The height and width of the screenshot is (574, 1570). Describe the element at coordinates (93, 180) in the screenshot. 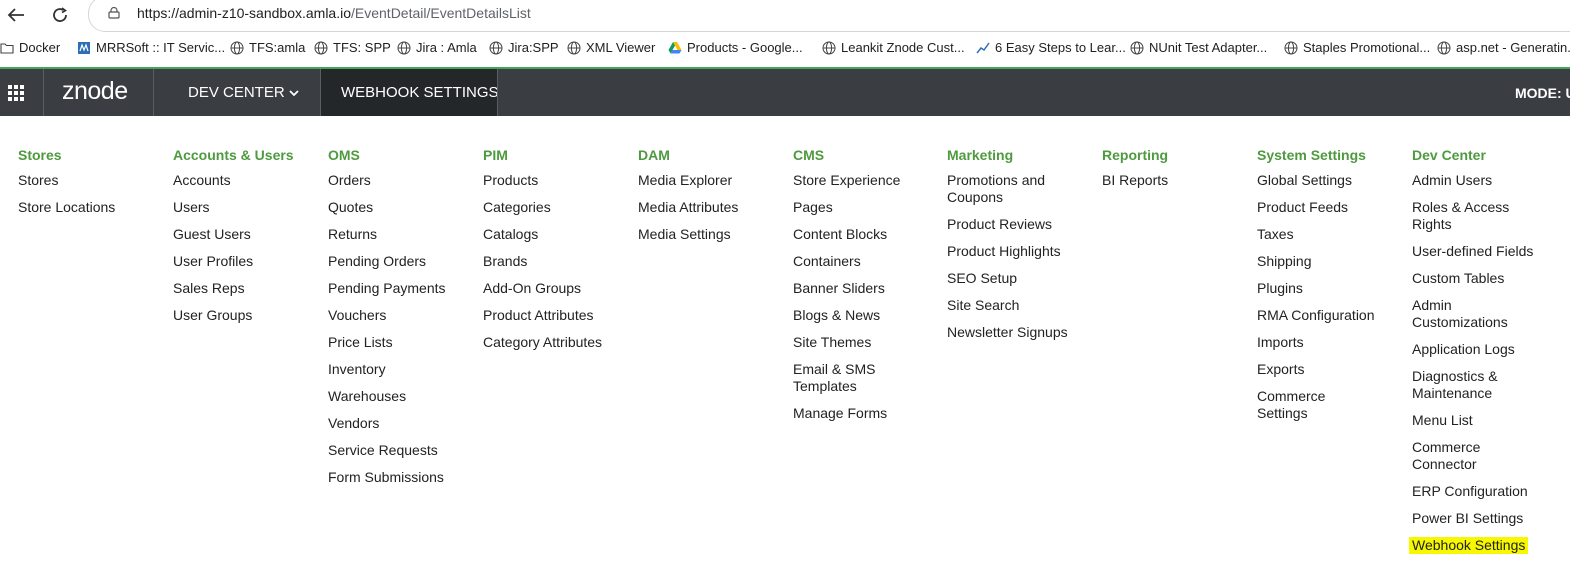

I see `menu-item: Stores` at that location.